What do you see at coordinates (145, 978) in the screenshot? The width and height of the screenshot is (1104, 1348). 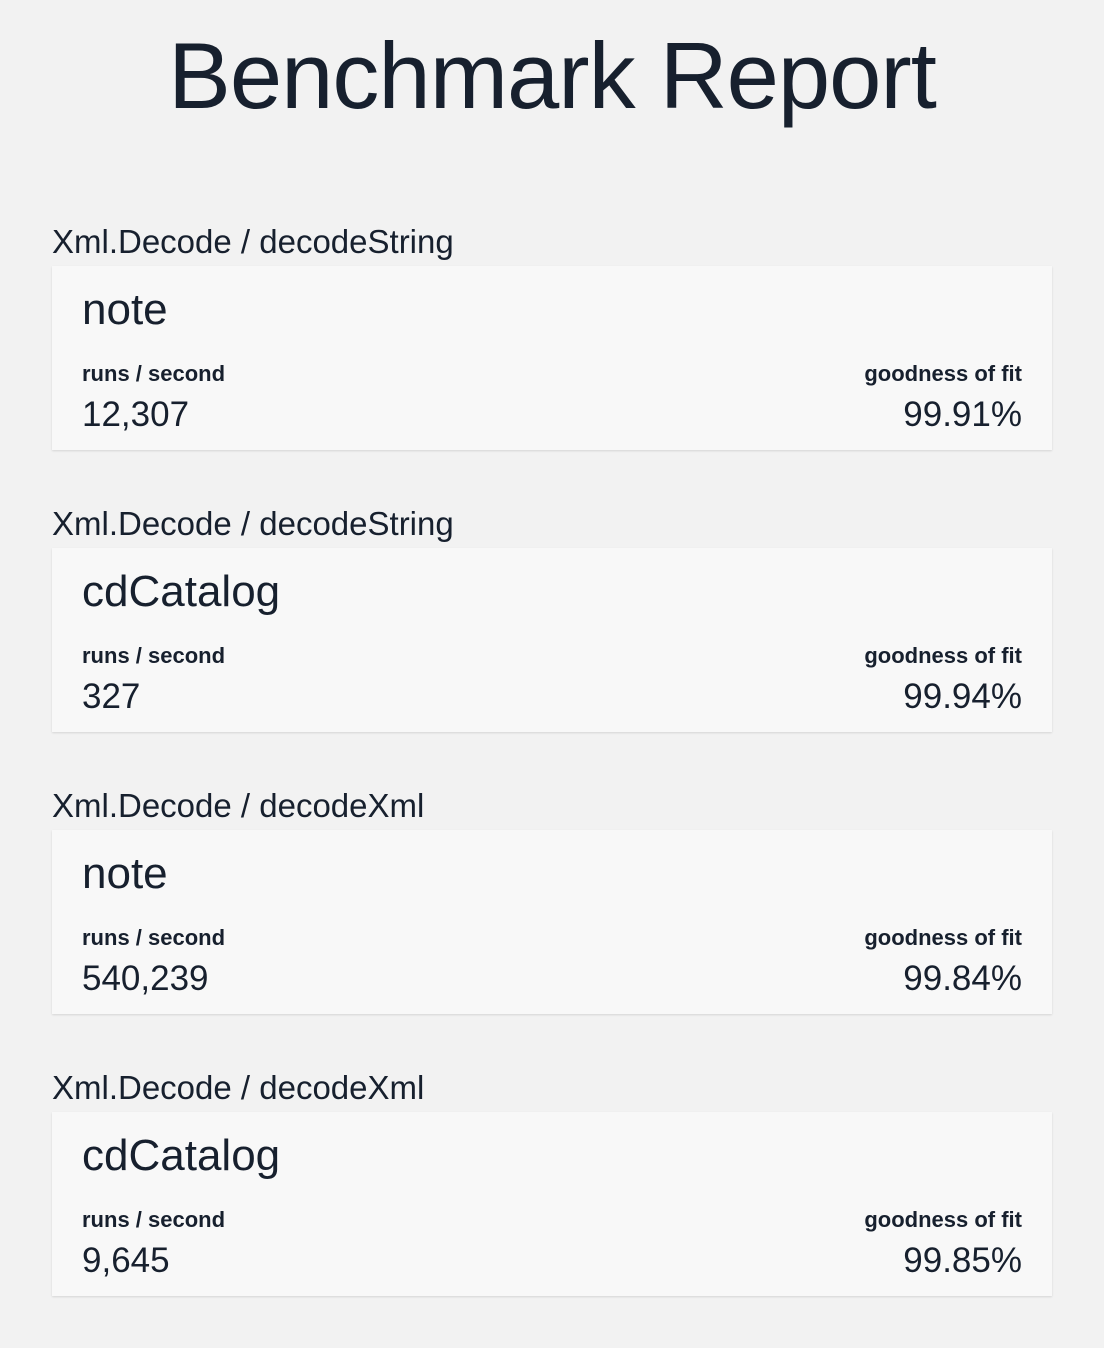 I see `runs-value: 540,239` at bounding box center [145, 978].